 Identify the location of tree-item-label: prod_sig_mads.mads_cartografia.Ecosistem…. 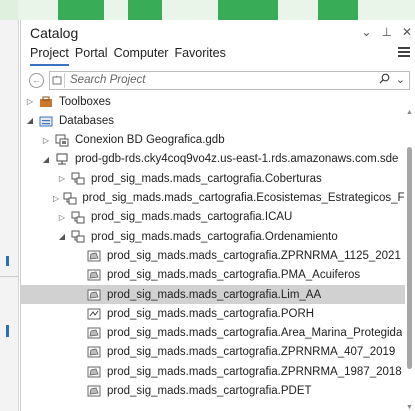
(243, 198).